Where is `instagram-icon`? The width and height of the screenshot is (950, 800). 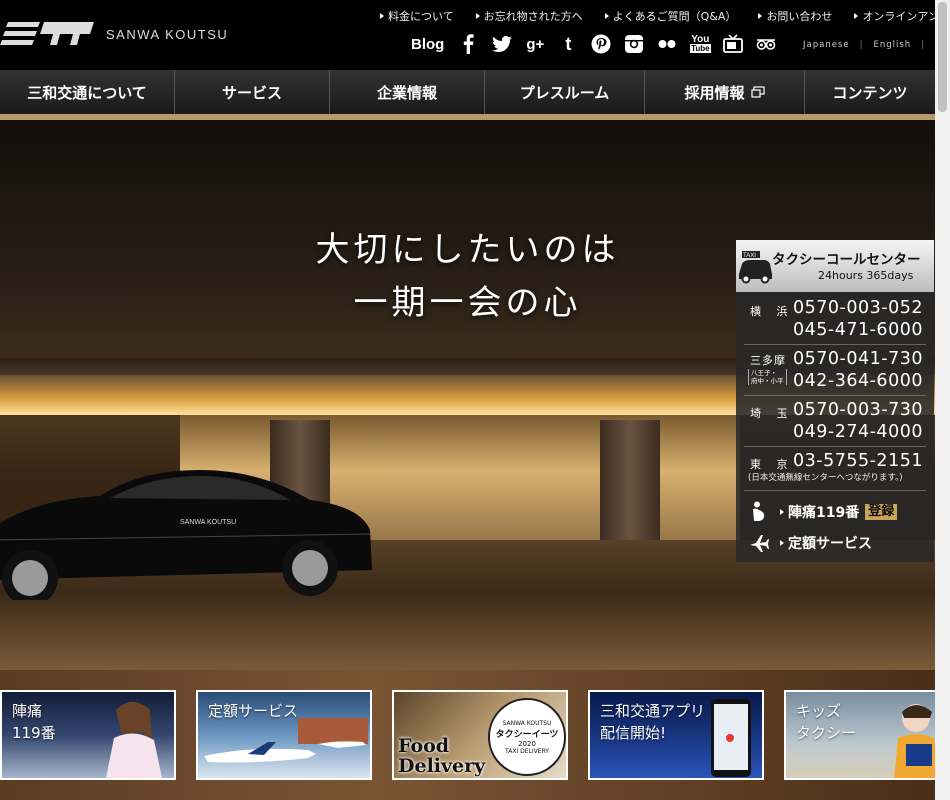
instagram-icon is located at coordinates (634, 44).